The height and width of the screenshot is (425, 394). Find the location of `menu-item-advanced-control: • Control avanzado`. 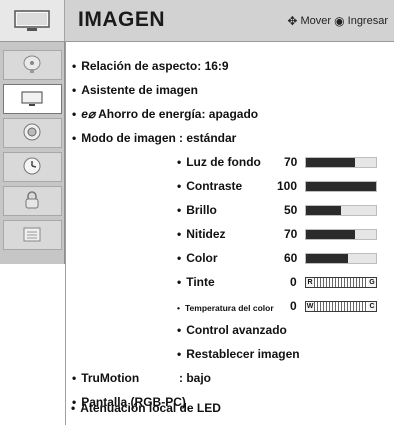

menu-item-advanced-control: • Control avanzado is located at coordinates (232, 330).